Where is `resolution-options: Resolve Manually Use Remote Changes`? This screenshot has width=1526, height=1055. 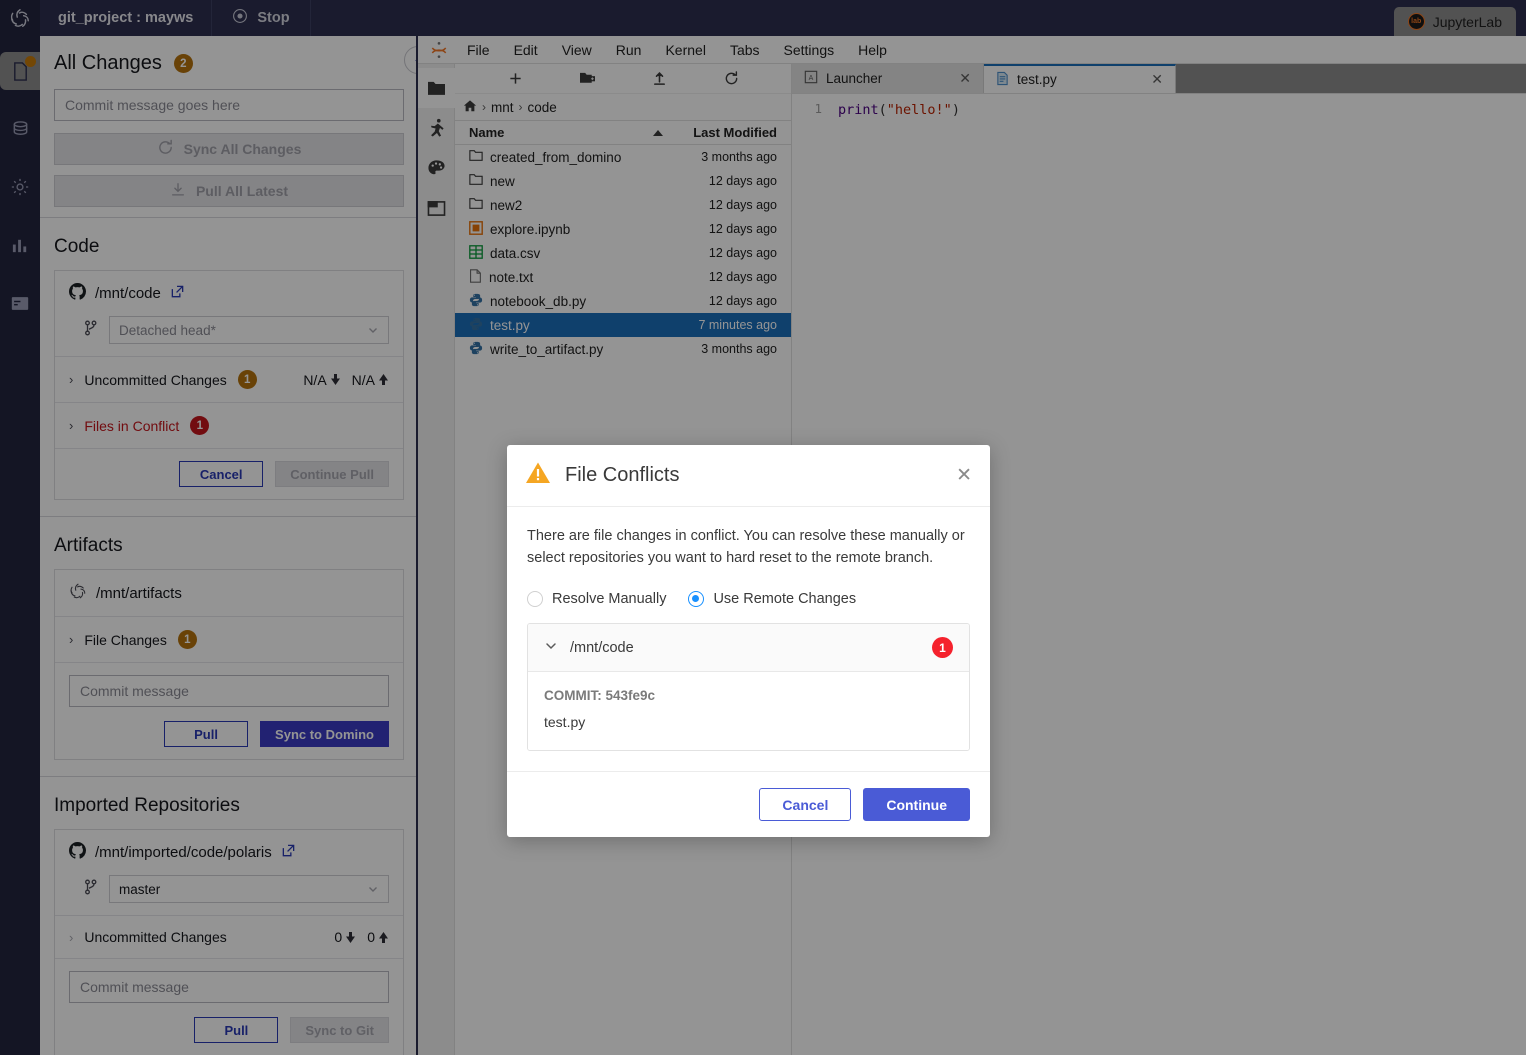 resolution-options: Resolve Manually Use Remote Changes is located at coordinates (748, 599).